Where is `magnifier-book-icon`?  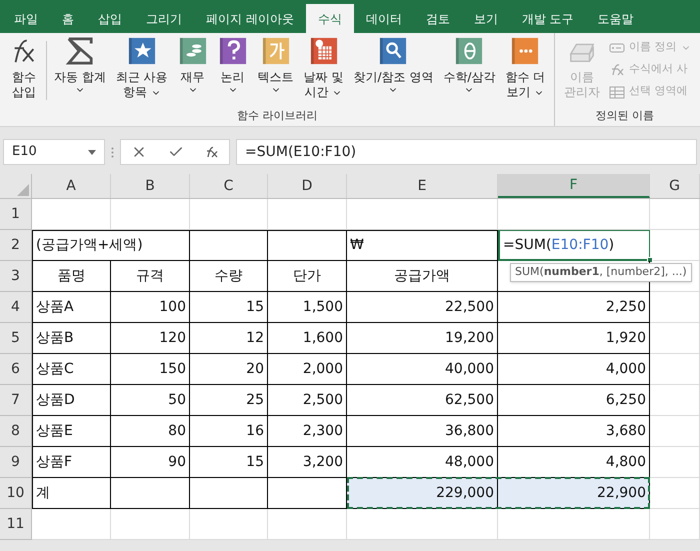 magnifier-book-icon is located at coordinates (393, 51).